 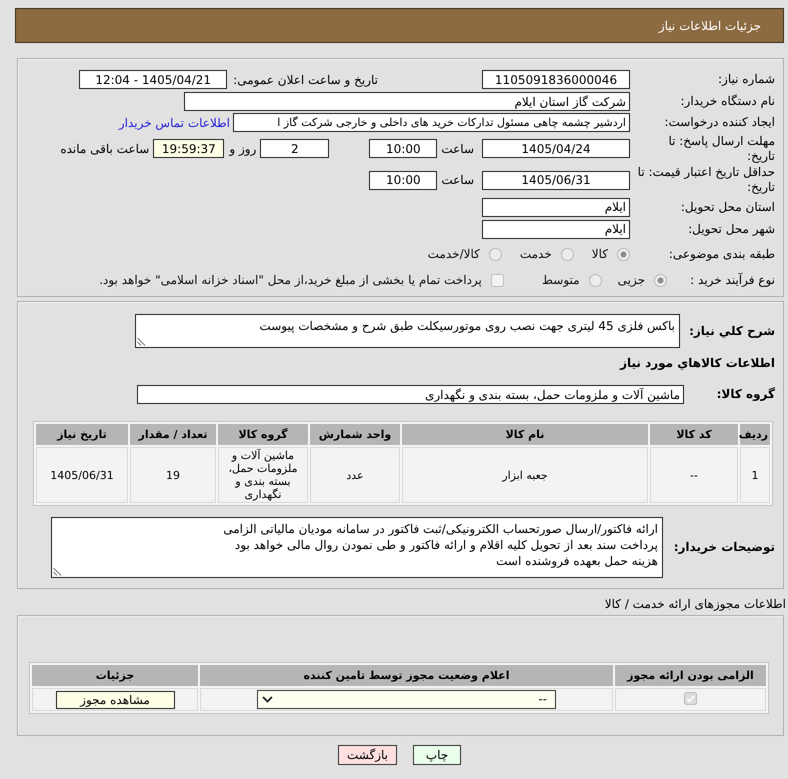 What do you see at coordinates (745, 394) in the screenshot?
I see `field-label: گروه کالا:` at bounding box center [745, 394].